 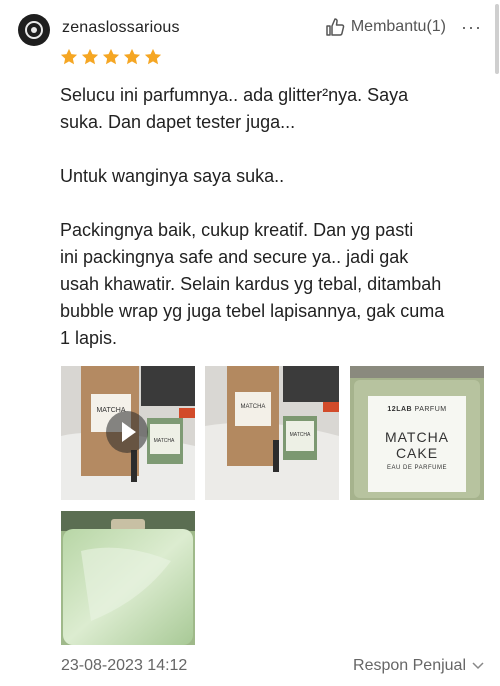 What do you see at coordinates (497, 39) in the screenshot?
I see `scrollbar` at bounding box center [497, 39].